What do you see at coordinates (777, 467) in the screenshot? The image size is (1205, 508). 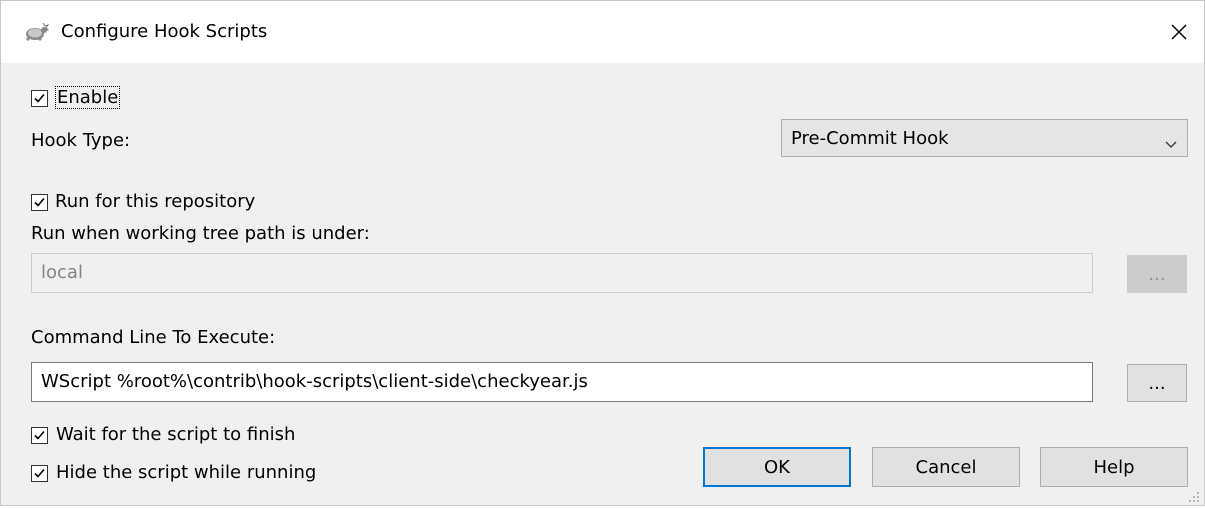 I see `ok-button: OK` at bounding box center [777, 467].